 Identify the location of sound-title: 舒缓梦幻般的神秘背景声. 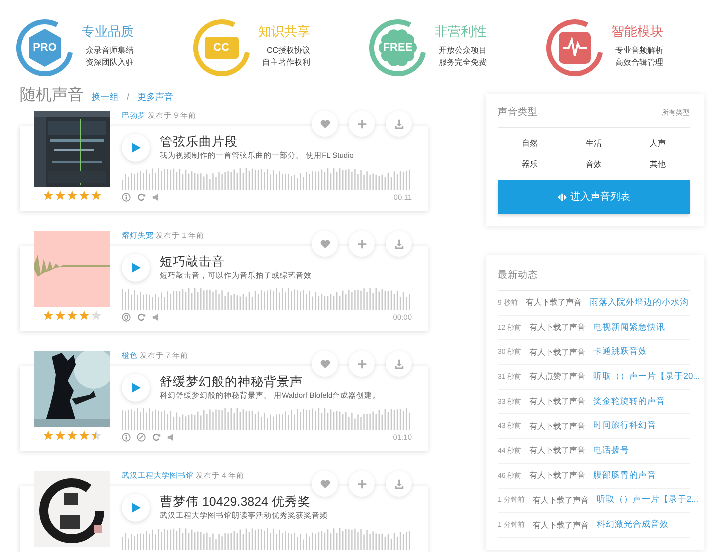
(232, 382).